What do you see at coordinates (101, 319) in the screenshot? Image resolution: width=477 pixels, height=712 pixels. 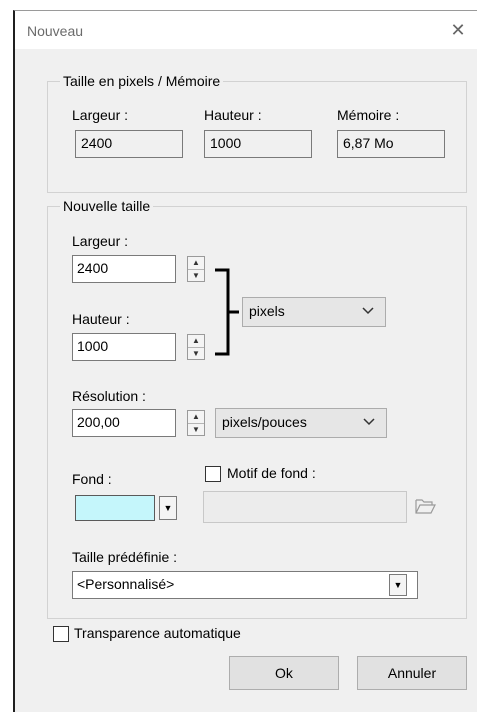 I see `new-height-label: Hauteur :` at bounding box center [101, 319].